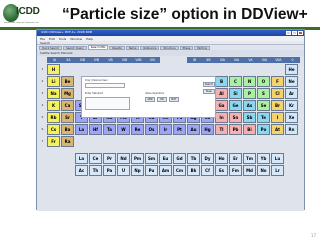  What do you see at coordinates (105, 85) in the screenshot?
I see `element-entry-field` at bounding box center [105, 85].